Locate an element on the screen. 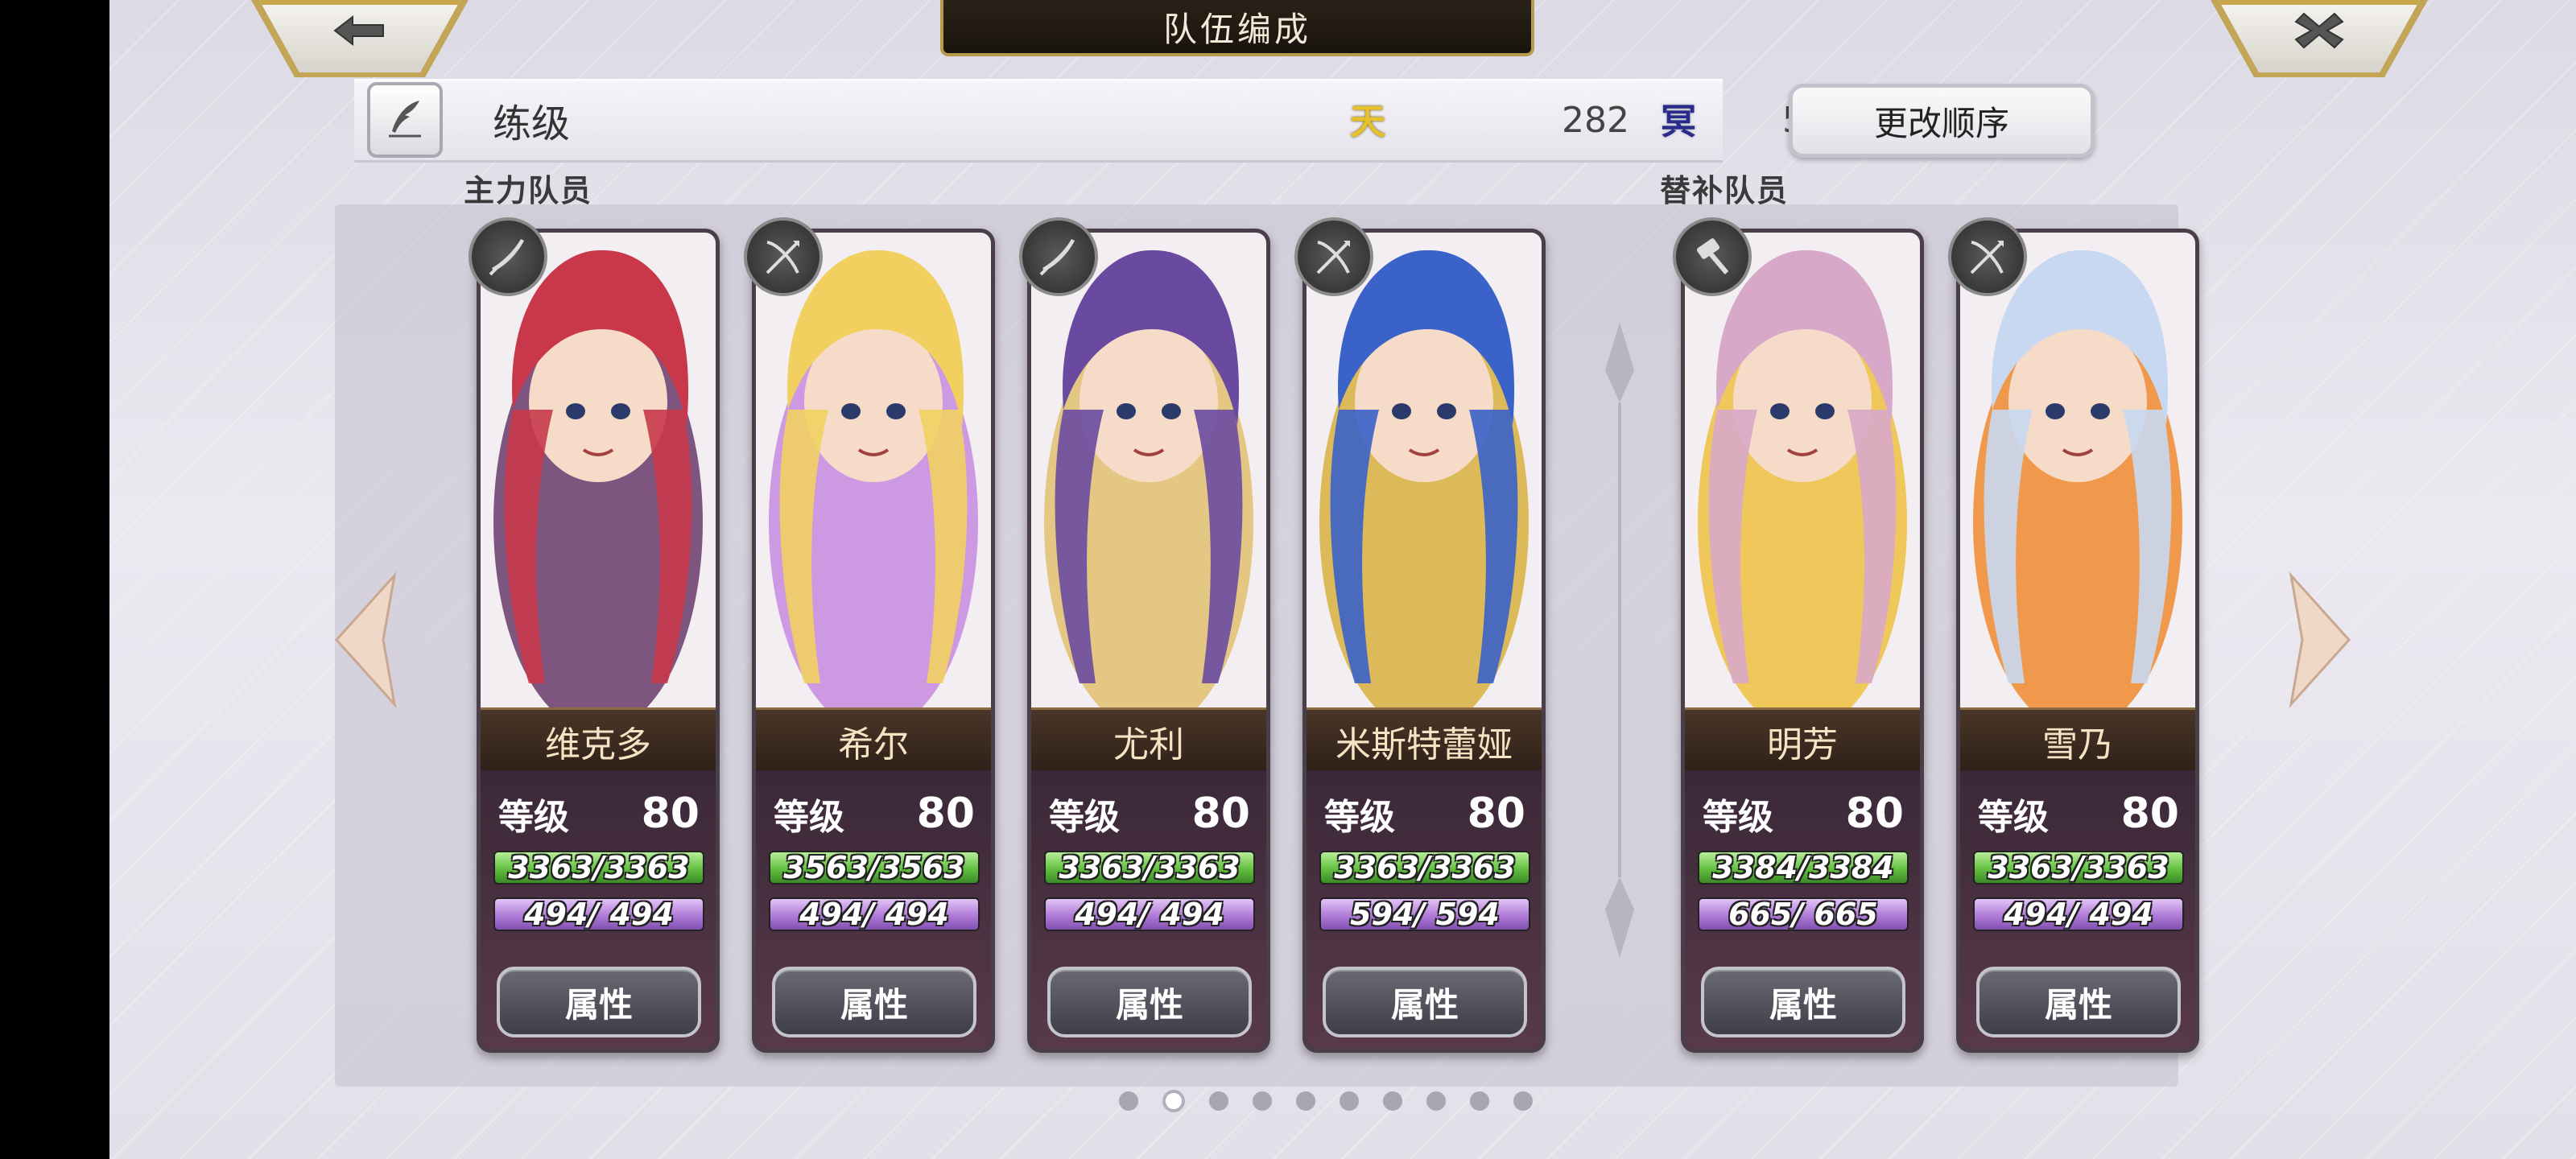 This screenshot has width=2576, height=1159. hp-bar: 3384/3384 is located at coordinates (1803, 868).